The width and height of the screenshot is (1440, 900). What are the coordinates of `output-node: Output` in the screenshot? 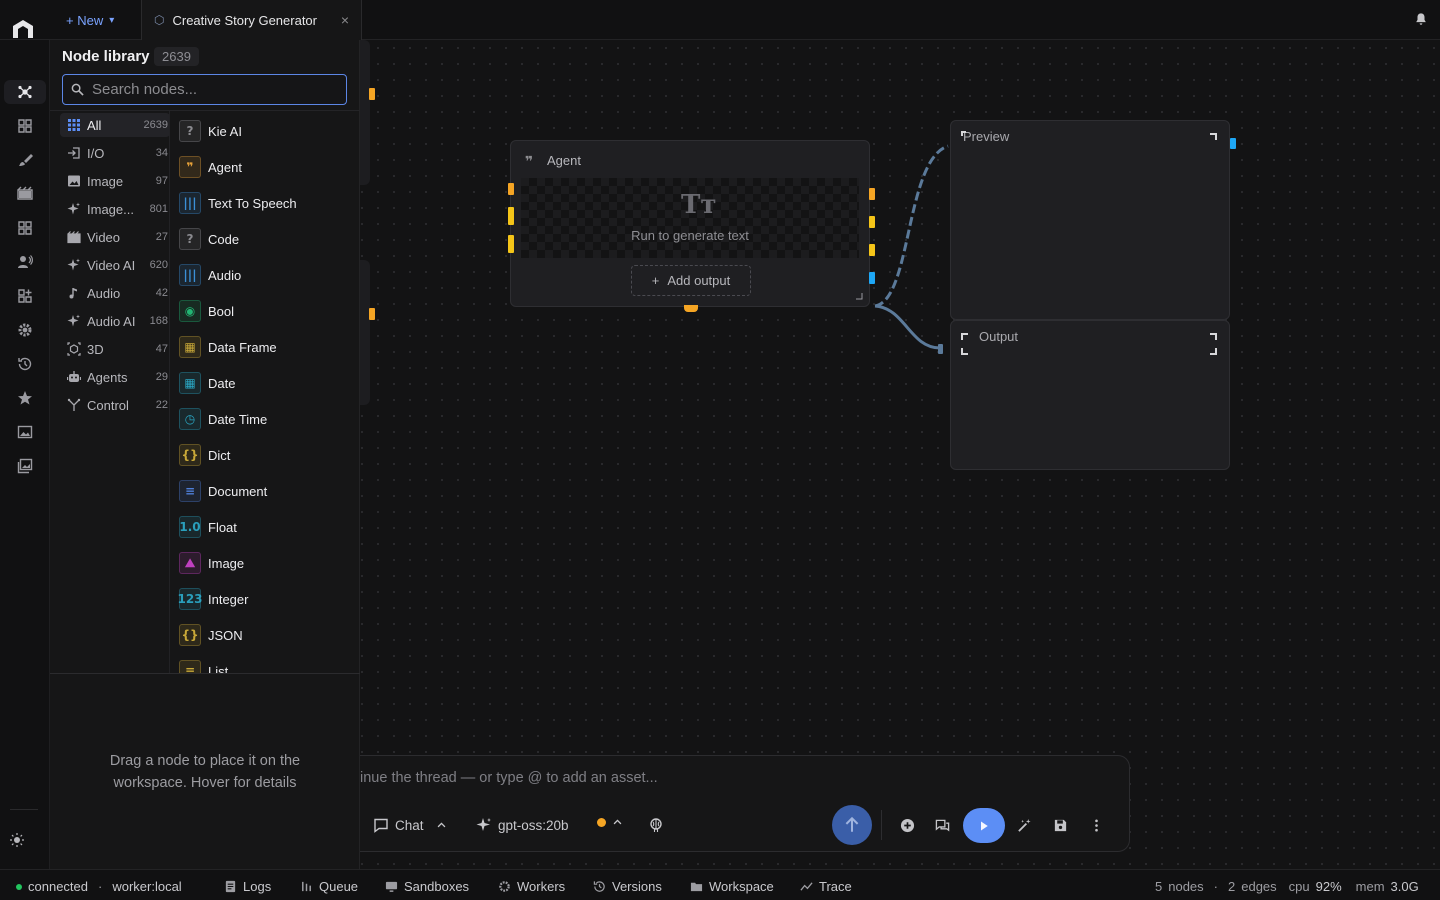 It's located at (1084, 395).